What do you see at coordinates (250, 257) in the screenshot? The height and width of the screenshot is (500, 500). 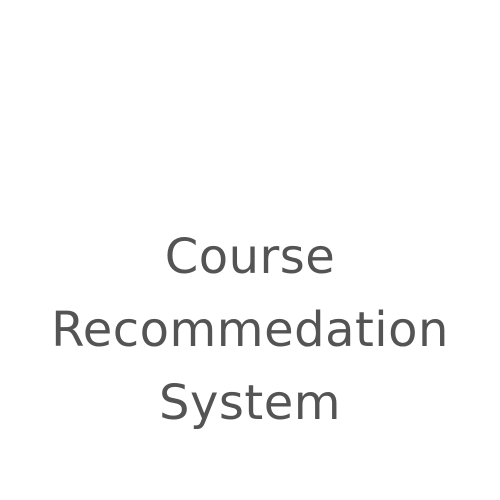 I see `title-line-1: Course` at bounding box center [250, 257].